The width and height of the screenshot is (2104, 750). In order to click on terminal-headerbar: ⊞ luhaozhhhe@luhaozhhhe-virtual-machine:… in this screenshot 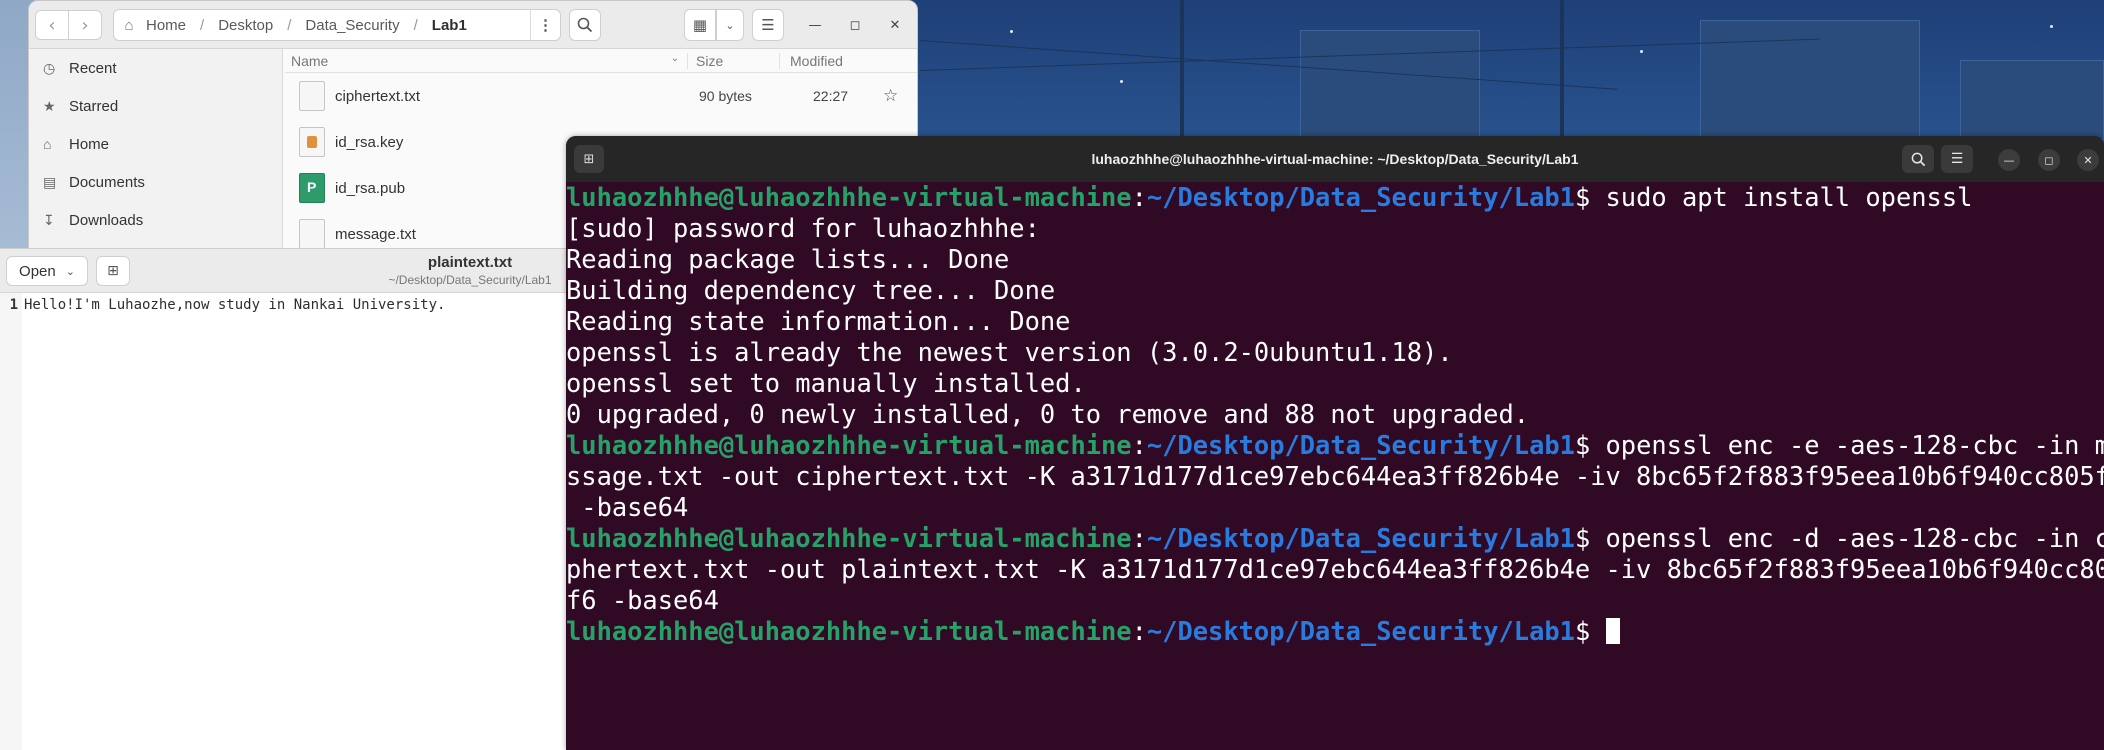, I will do `click(1335, 159)`.